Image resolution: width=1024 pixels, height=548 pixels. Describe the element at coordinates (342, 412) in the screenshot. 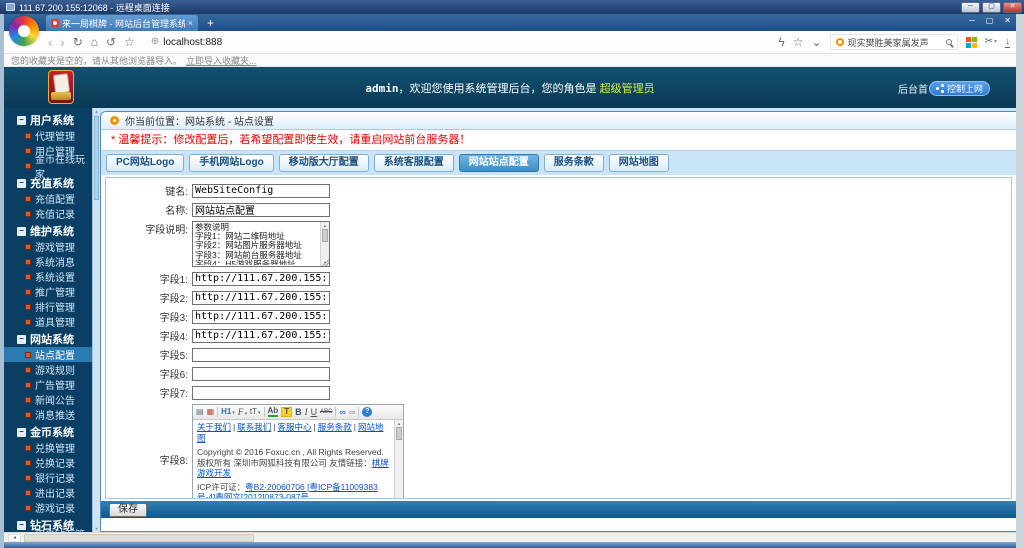

I see `link-icon: ∞` at that location.